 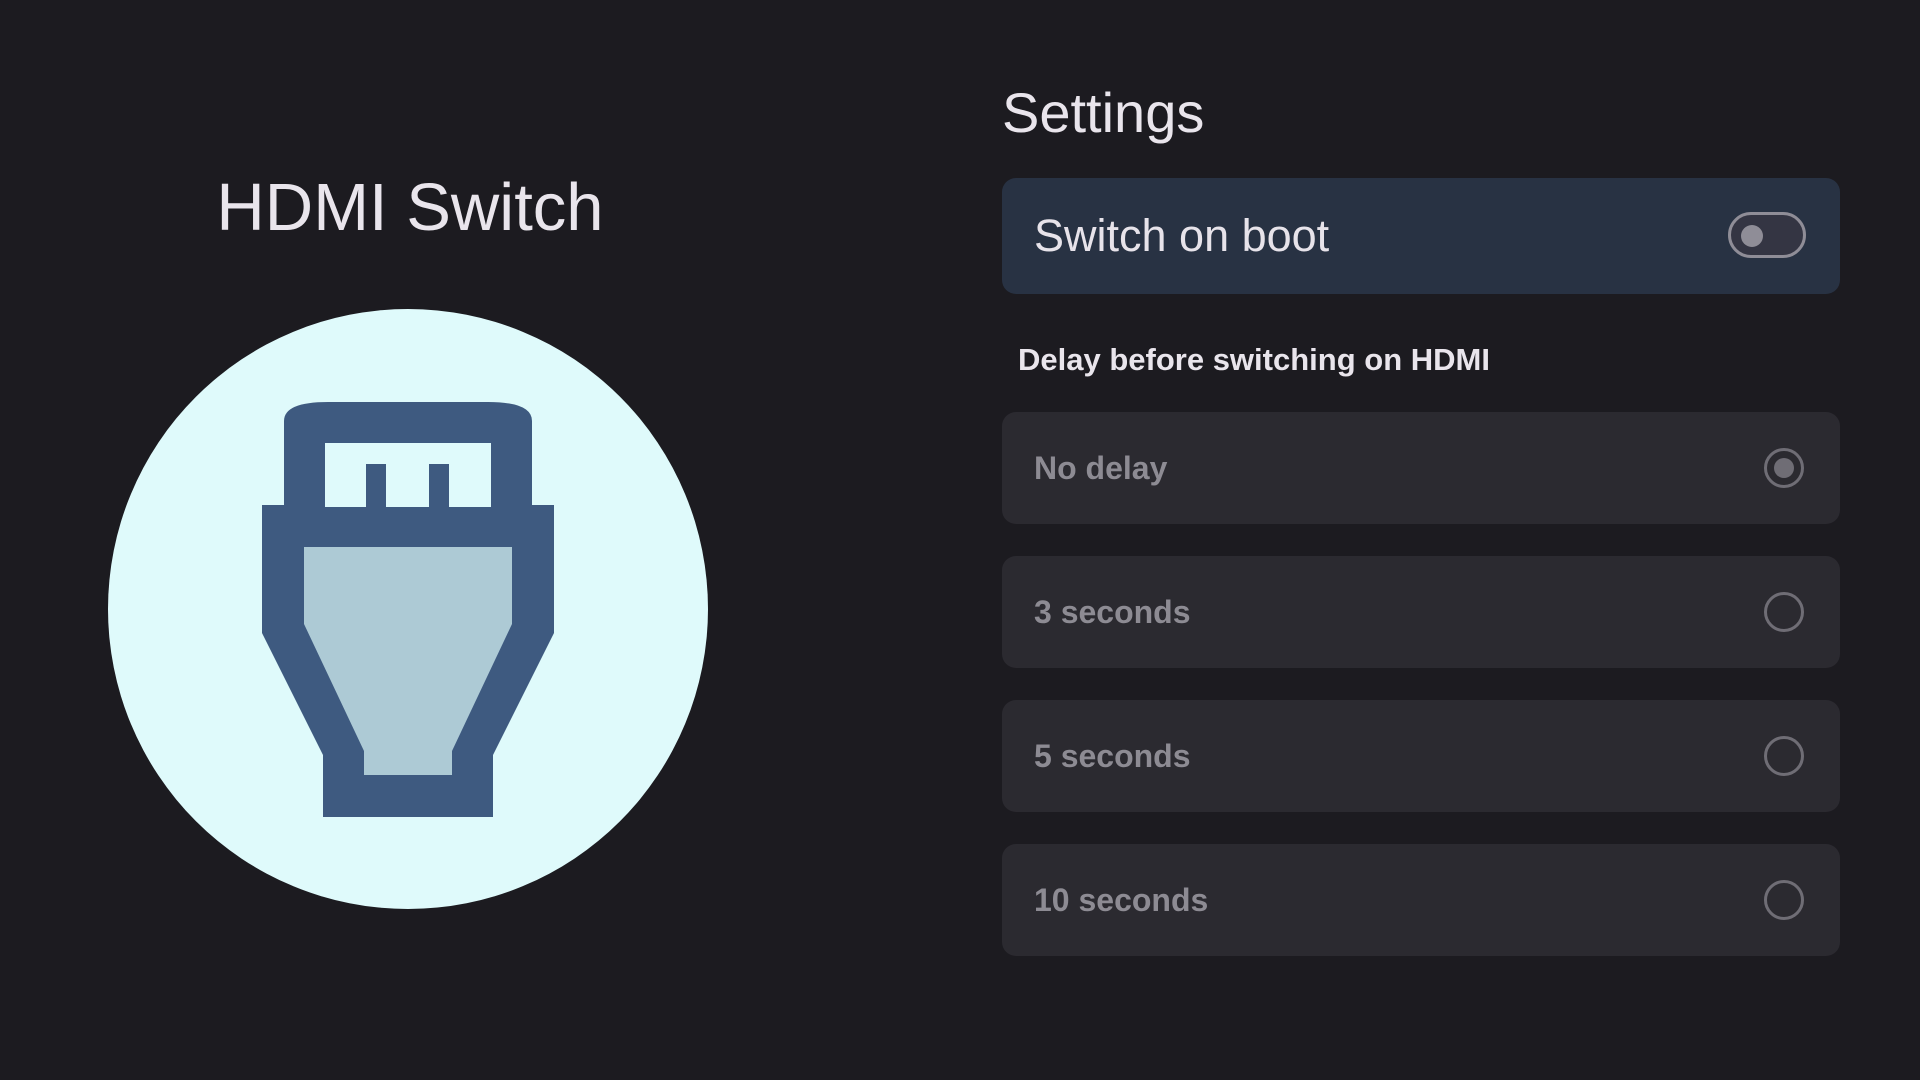 What do you see at coordinates (1182, 235) in the screenshot?
I see `switch-on-boot-label: Switch on boot` at bounding box center [1182, 235].